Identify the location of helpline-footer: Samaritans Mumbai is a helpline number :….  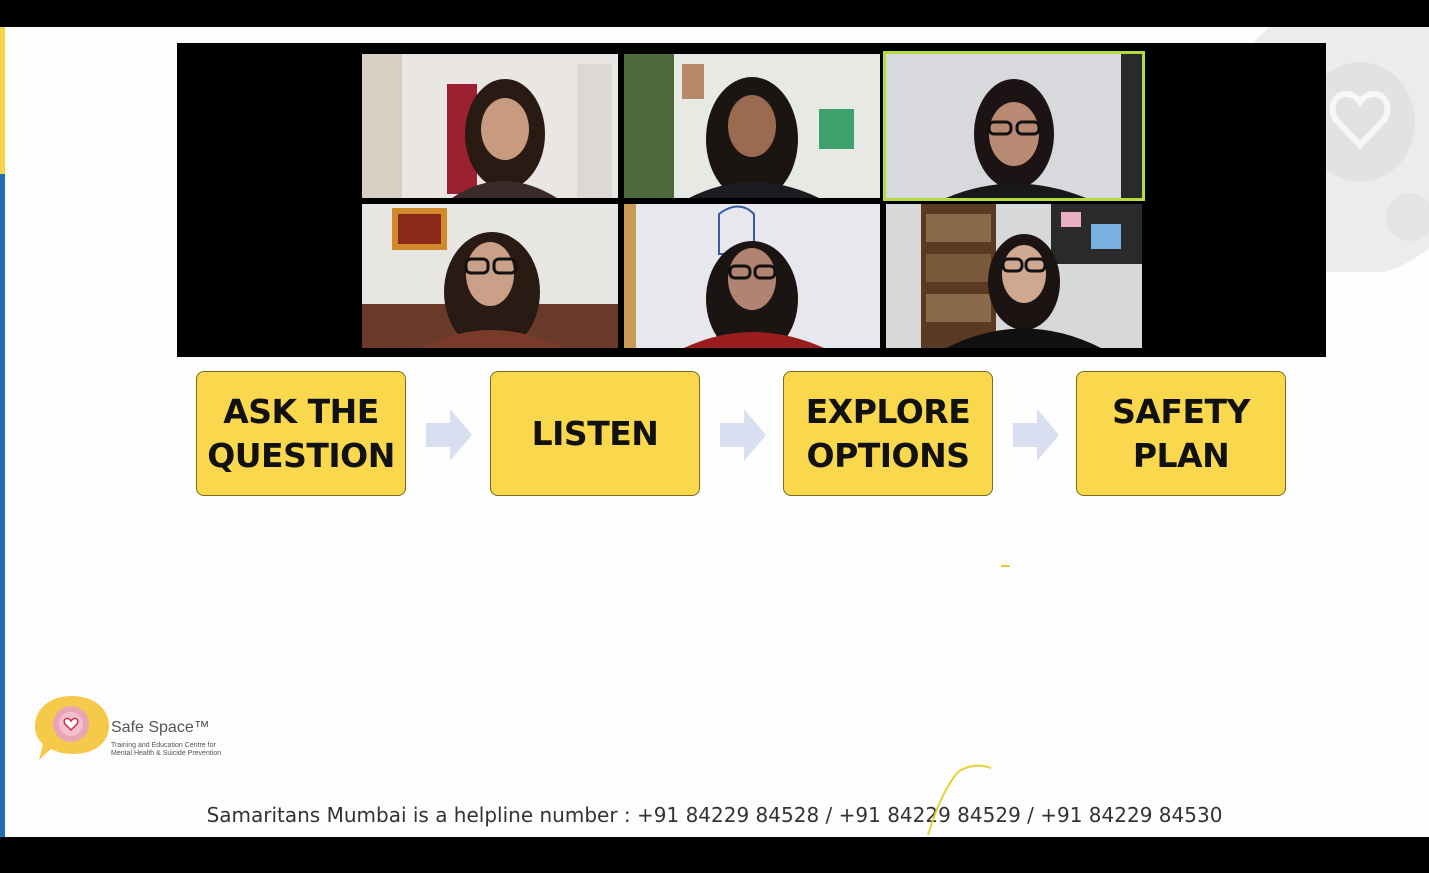
(714, 815).